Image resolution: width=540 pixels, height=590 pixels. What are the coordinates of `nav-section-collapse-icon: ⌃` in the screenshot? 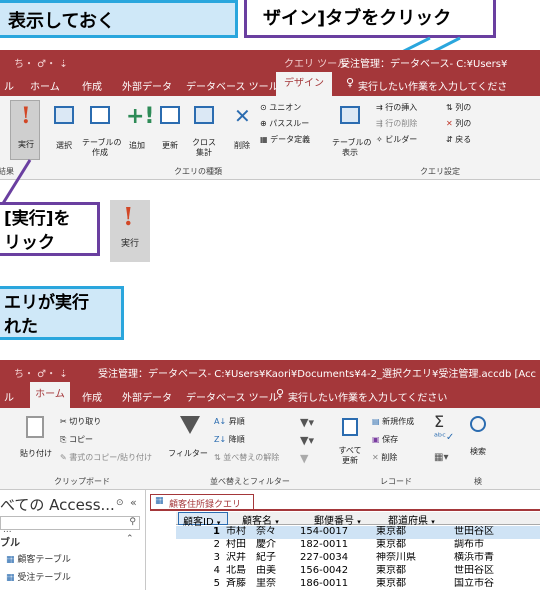 It's located at (130, 539).